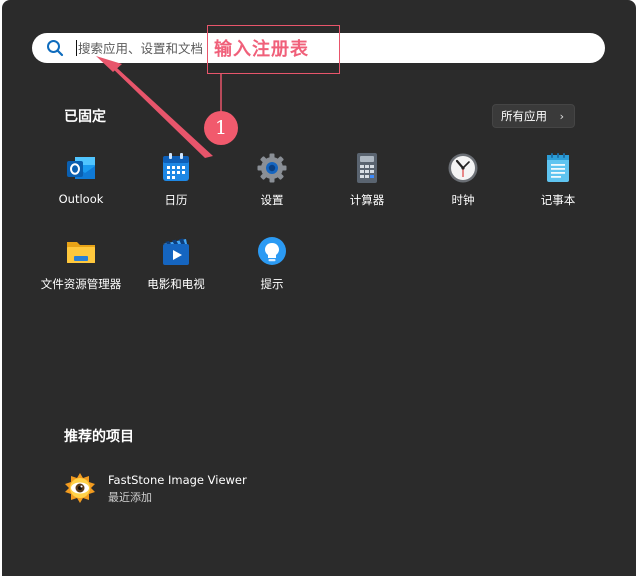 The width and height of the screenshot is (638, 576). I want to click on recommended-section-title: 推荐的项目, so click(99, 437).